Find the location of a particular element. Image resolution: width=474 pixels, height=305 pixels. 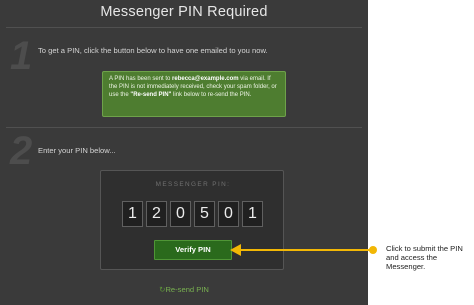

step-2-number: 2 is located at coordinates (21, 151).